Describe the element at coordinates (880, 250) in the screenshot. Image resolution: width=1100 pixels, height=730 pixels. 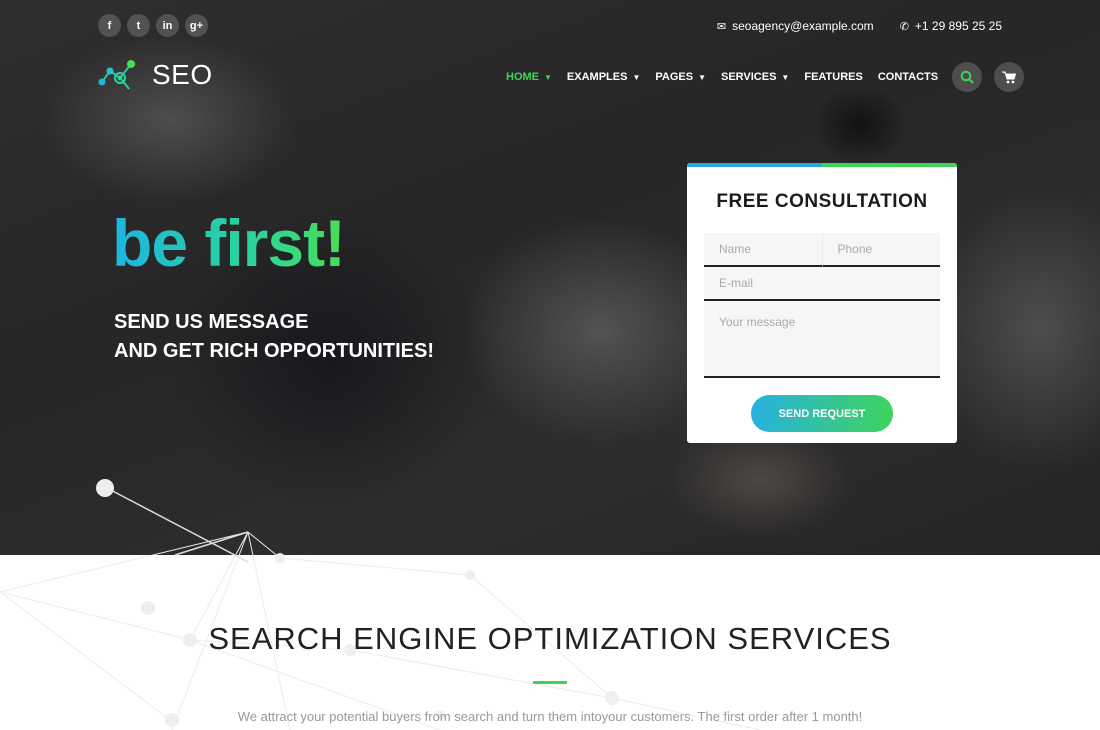
I see `phone-input: Phone` at that location.